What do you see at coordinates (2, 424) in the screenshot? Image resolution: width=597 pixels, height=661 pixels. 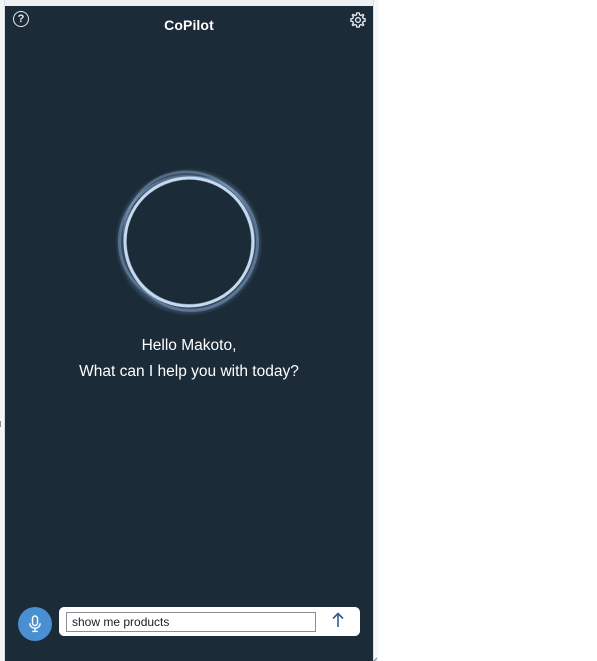 I see `edge-marker` at bounding box center [2, 424].